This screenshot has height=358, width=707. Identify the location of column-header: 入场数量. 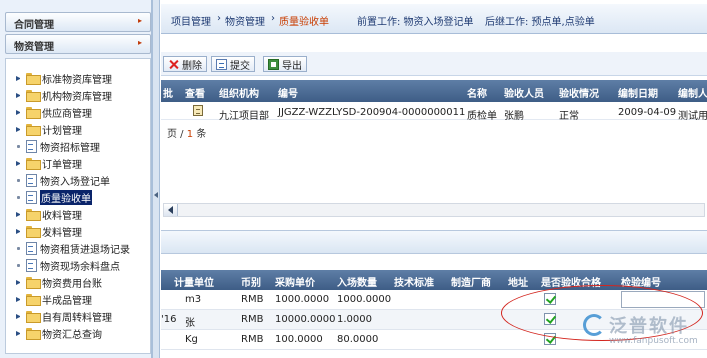
(357, 281).